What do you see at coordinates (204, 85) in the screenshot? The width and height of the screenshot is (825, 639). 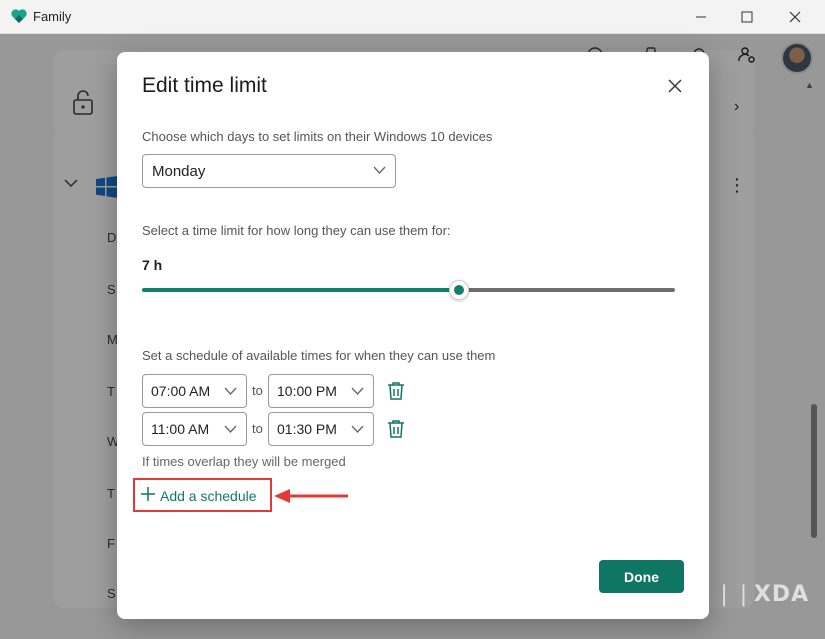 I see `dialog-title: Edit time limit` at bounding box center [204, 85].